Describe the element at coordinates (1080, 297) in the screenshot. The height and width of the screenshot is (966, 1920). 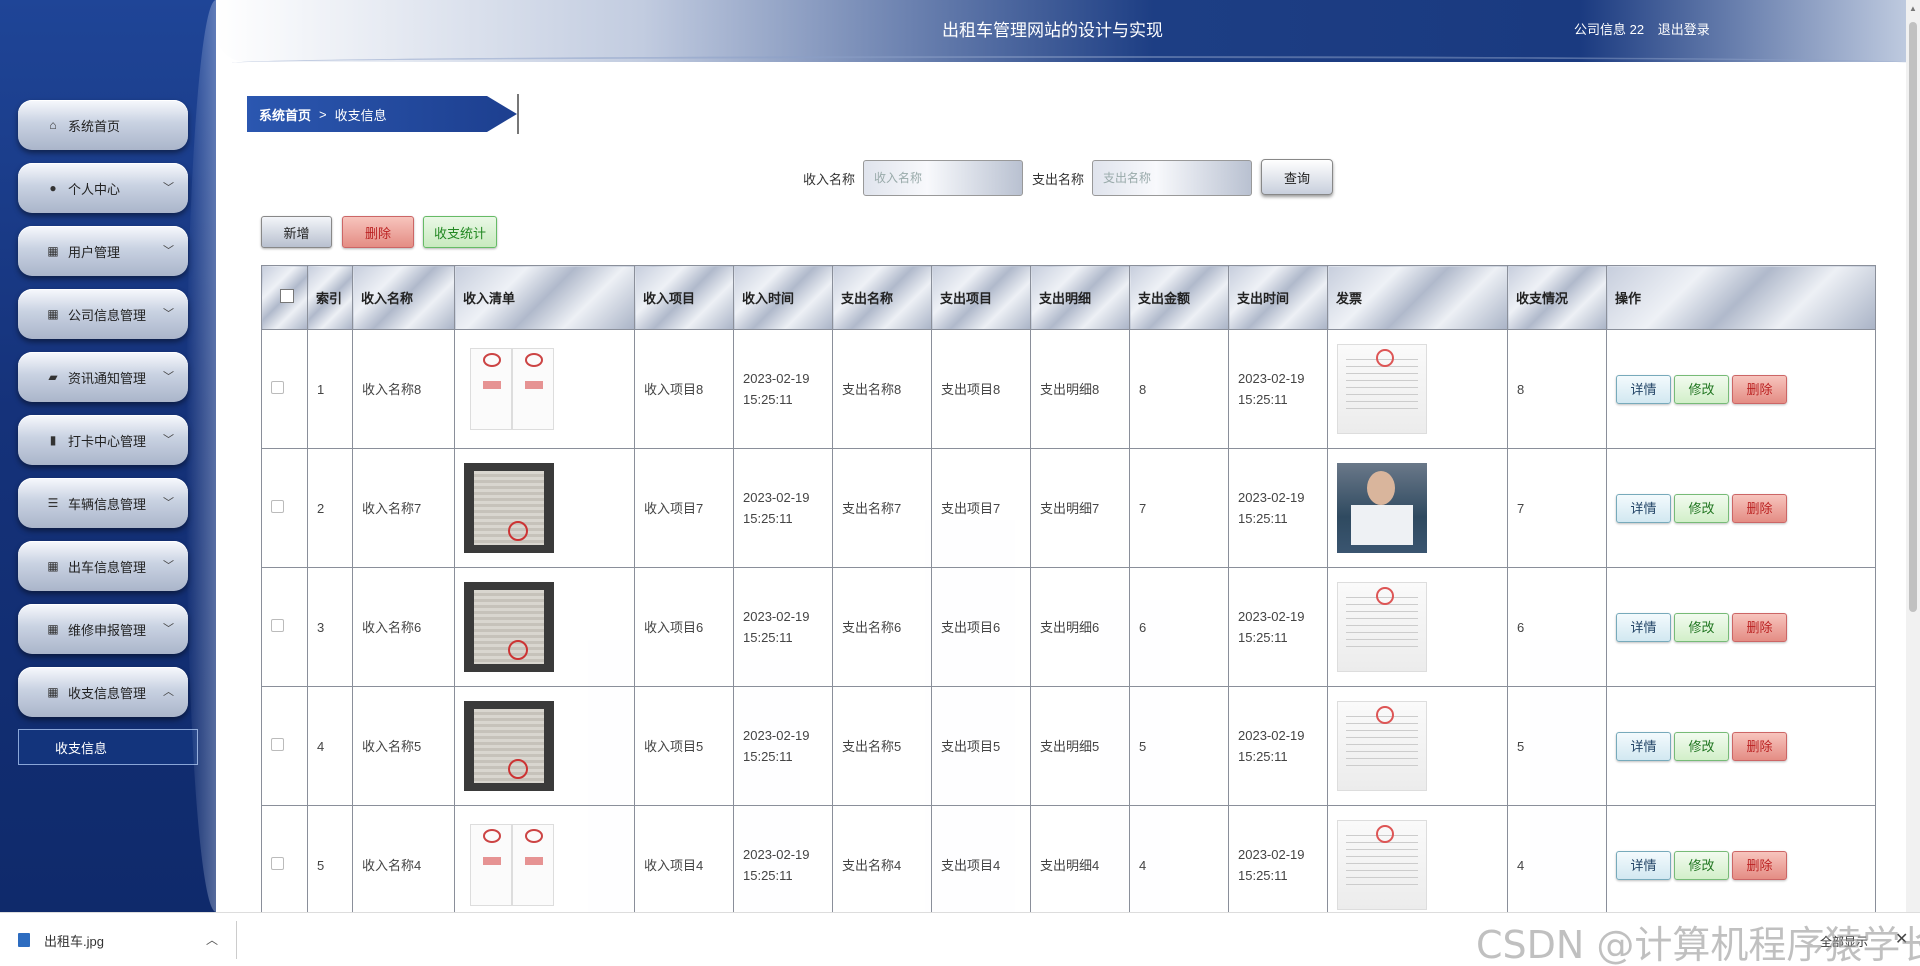
I see `column-header: 支出明细` at that location.